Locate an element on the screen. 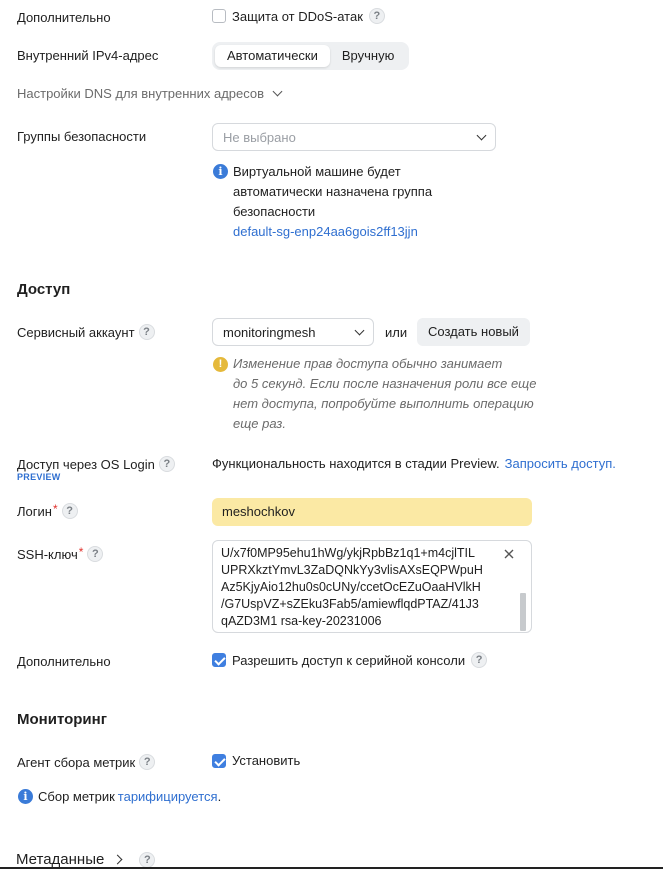 The image size is (663, 869). ipv4-option-manual: Вручную is located at coordinates (368, 56).